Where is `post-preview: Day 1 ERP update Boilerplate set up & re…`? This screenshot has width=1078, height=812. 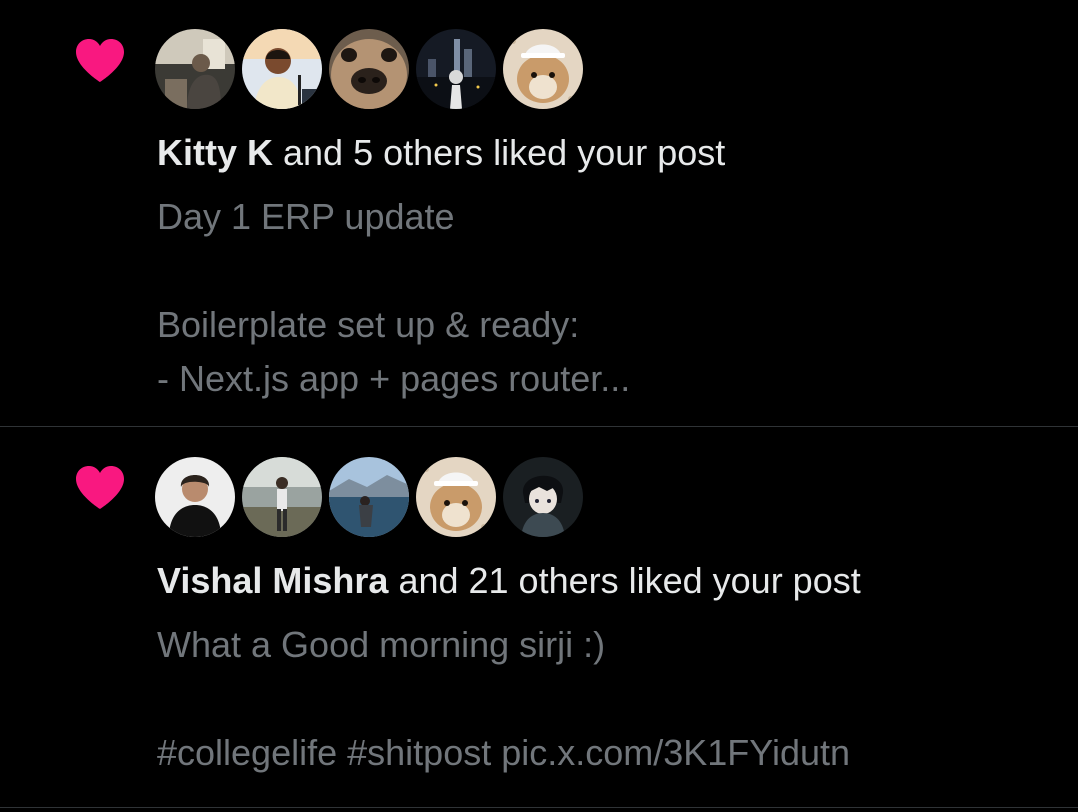
post-preview: Day 1 ERP update Boilerplate set up & re… is located at coordinates (393, 298).